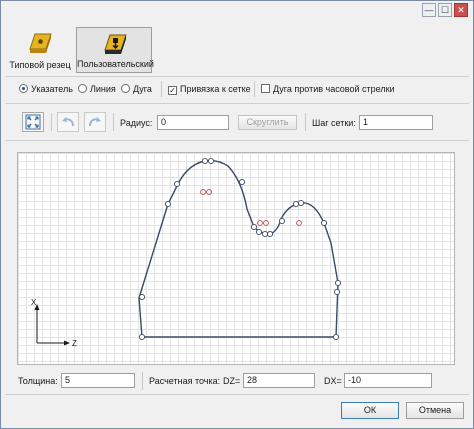  What do you see at coordinates (38, 381) in the screenshot?
I see `thickness-label: Толщина:` at bounding box center [38, 381].